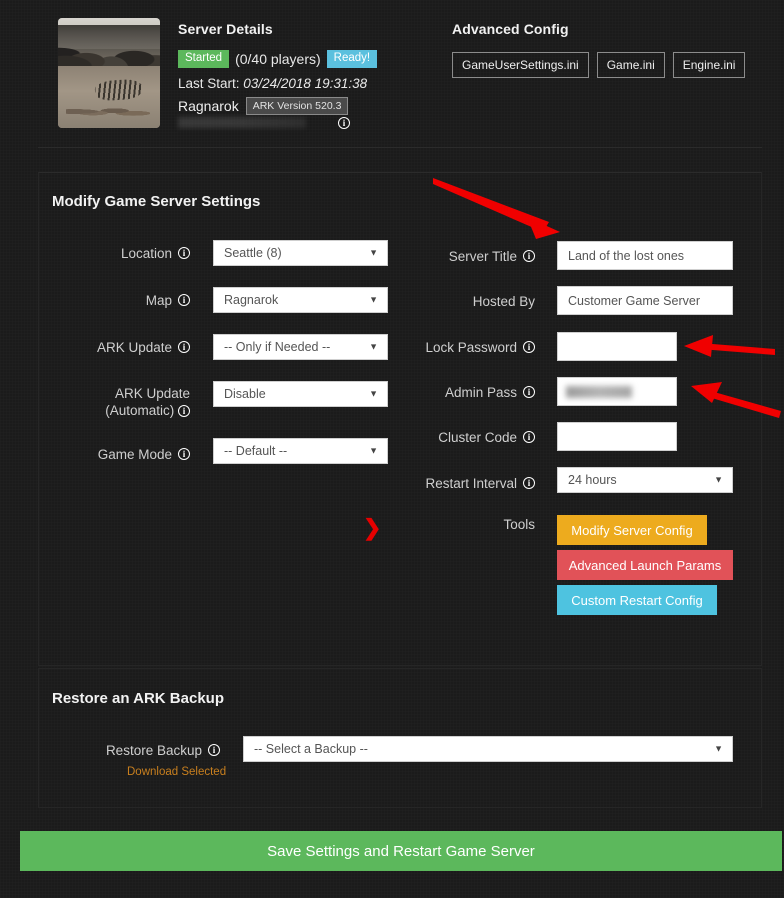 The height and width of the screenshot is (898, 784). I want to click on chevron-annotation-mark: ❯, so click(372, 527).